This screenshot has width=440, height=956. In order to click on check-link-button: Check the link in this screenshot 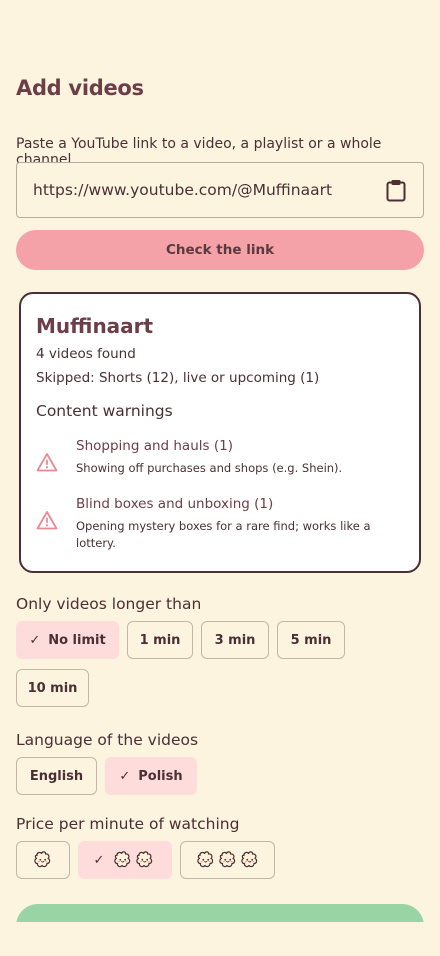, I will do `click(220, 250)`.